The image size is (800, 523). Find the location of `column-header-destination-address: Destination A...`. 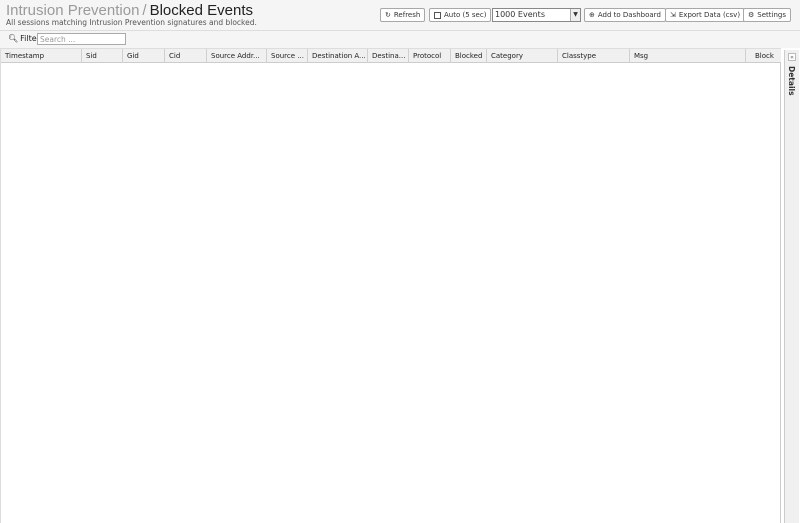

column-header-destination-address: Destination A... is located at coordinates (338, 56).